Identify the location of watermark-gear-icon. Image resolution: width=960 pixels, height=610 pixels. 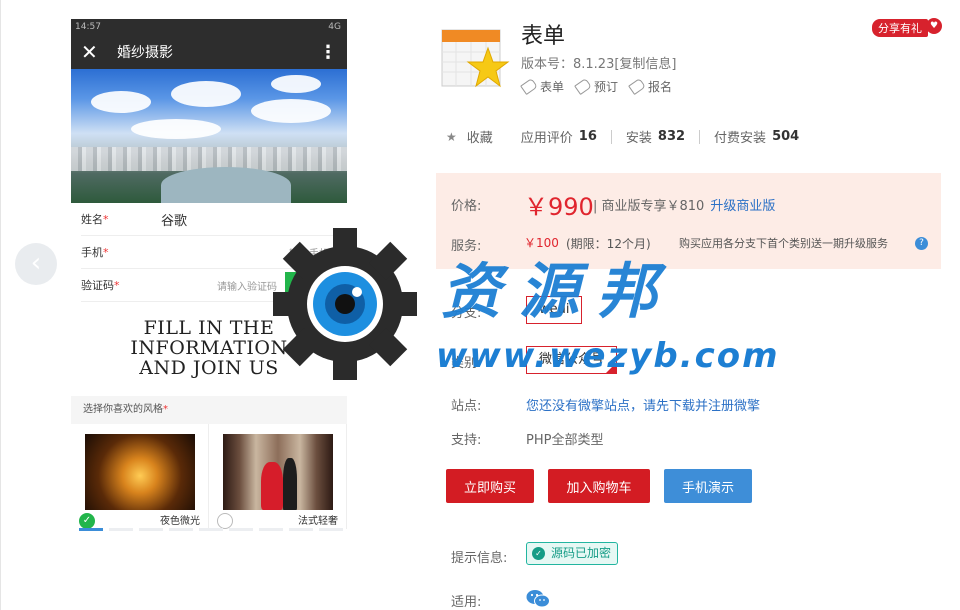
(345, 304).